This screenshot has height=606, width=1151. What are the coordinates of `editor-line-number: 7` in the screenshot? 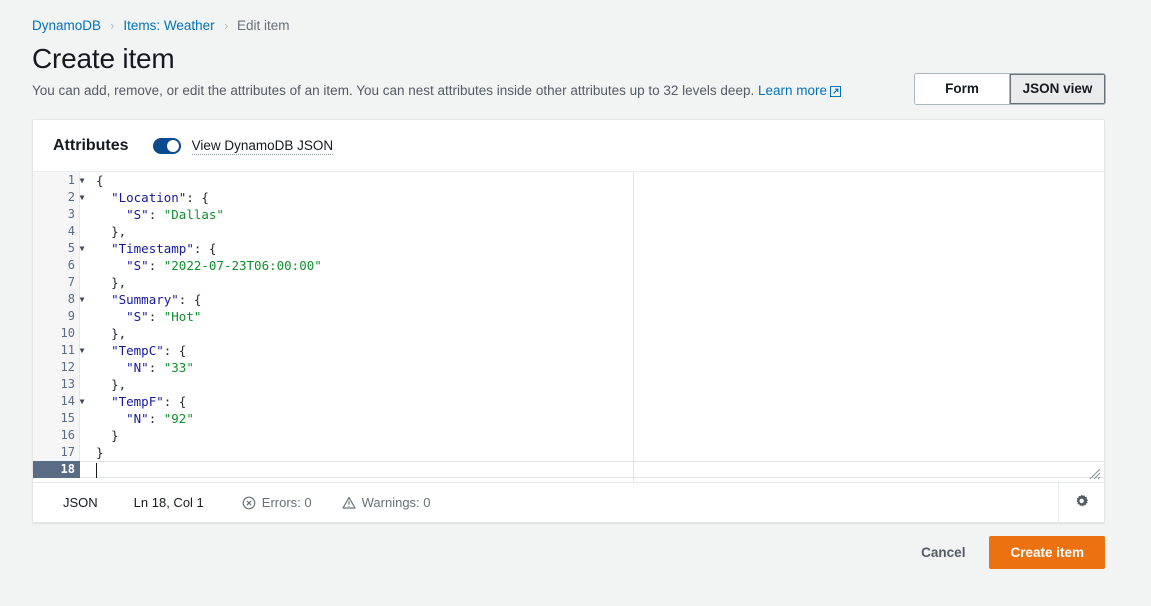 It's located at (56, 282).